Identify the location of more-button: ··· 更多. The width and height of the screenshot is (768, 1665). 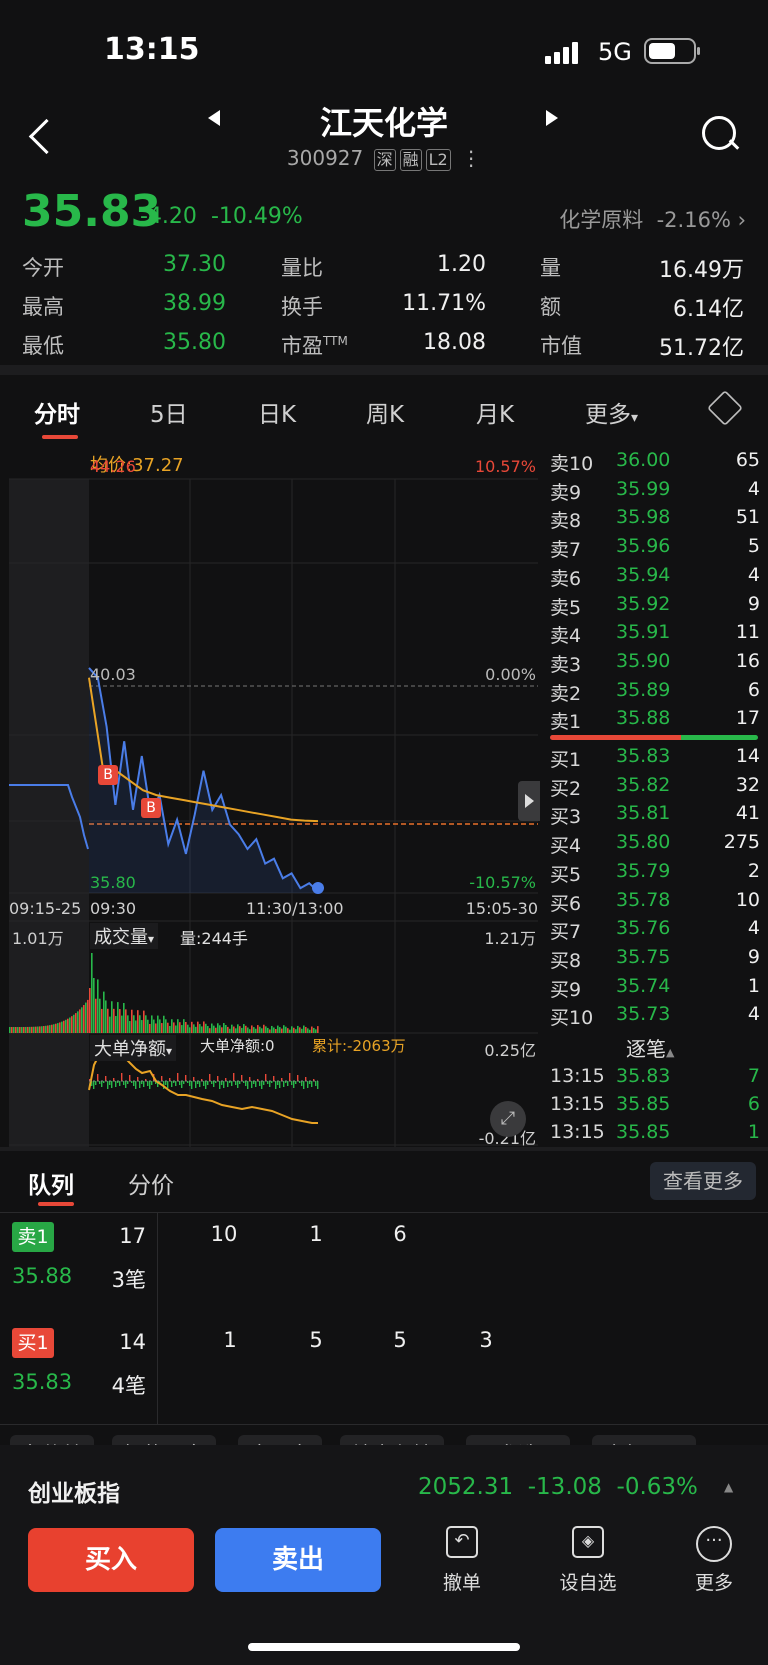
(714, 1560).